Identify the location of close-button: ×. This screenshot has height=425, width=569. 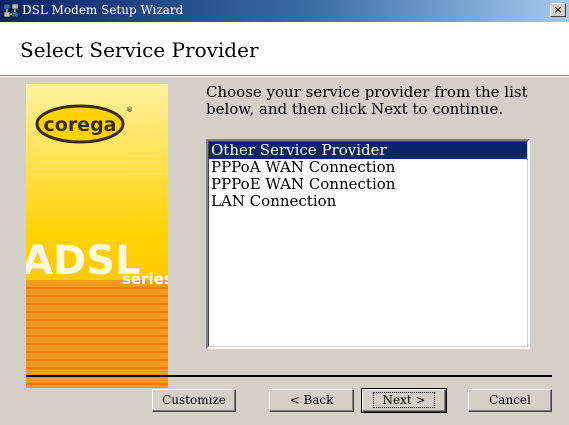
(558, 10).